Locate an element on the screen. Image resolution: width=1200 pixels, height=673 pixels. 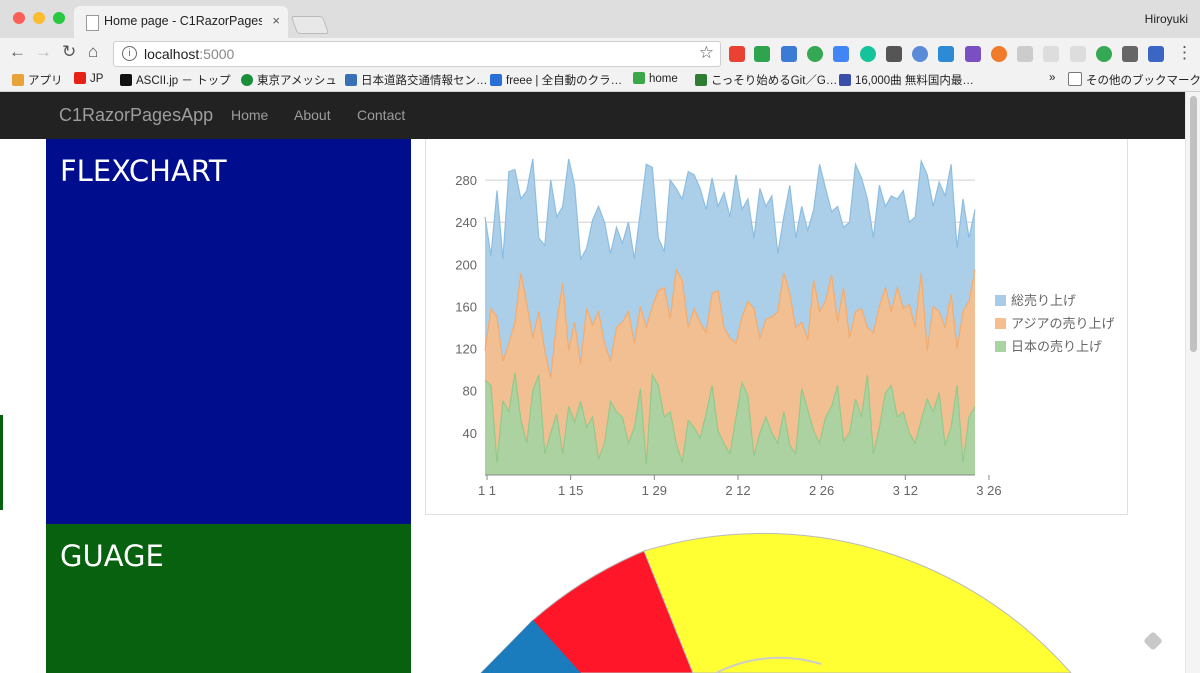
address-bar: i localhost:5000 ☆ is located at coordinates (417, 54).